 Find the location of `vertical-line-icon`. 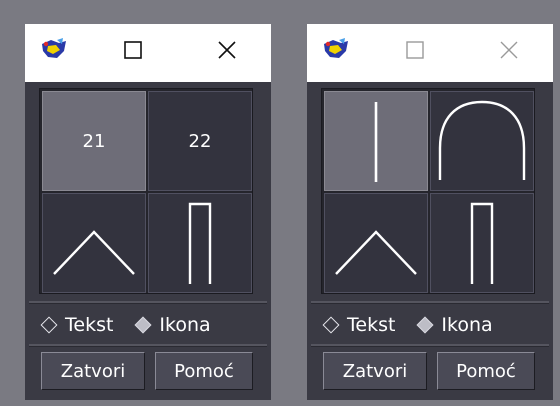

vertical-line-icon is located at coordinates (376, 142).